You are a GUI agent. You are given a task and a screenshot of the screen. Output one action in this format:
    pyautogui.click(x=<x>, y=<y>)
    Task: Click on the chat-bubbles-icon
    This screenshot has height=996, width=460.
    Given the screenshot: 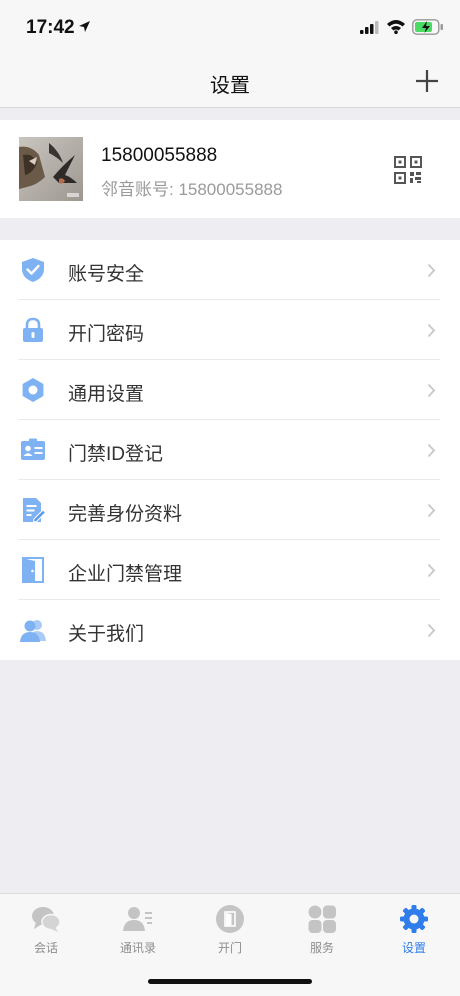 What is the action you would take?
    pyautogui.click(x=46, y=919)
    